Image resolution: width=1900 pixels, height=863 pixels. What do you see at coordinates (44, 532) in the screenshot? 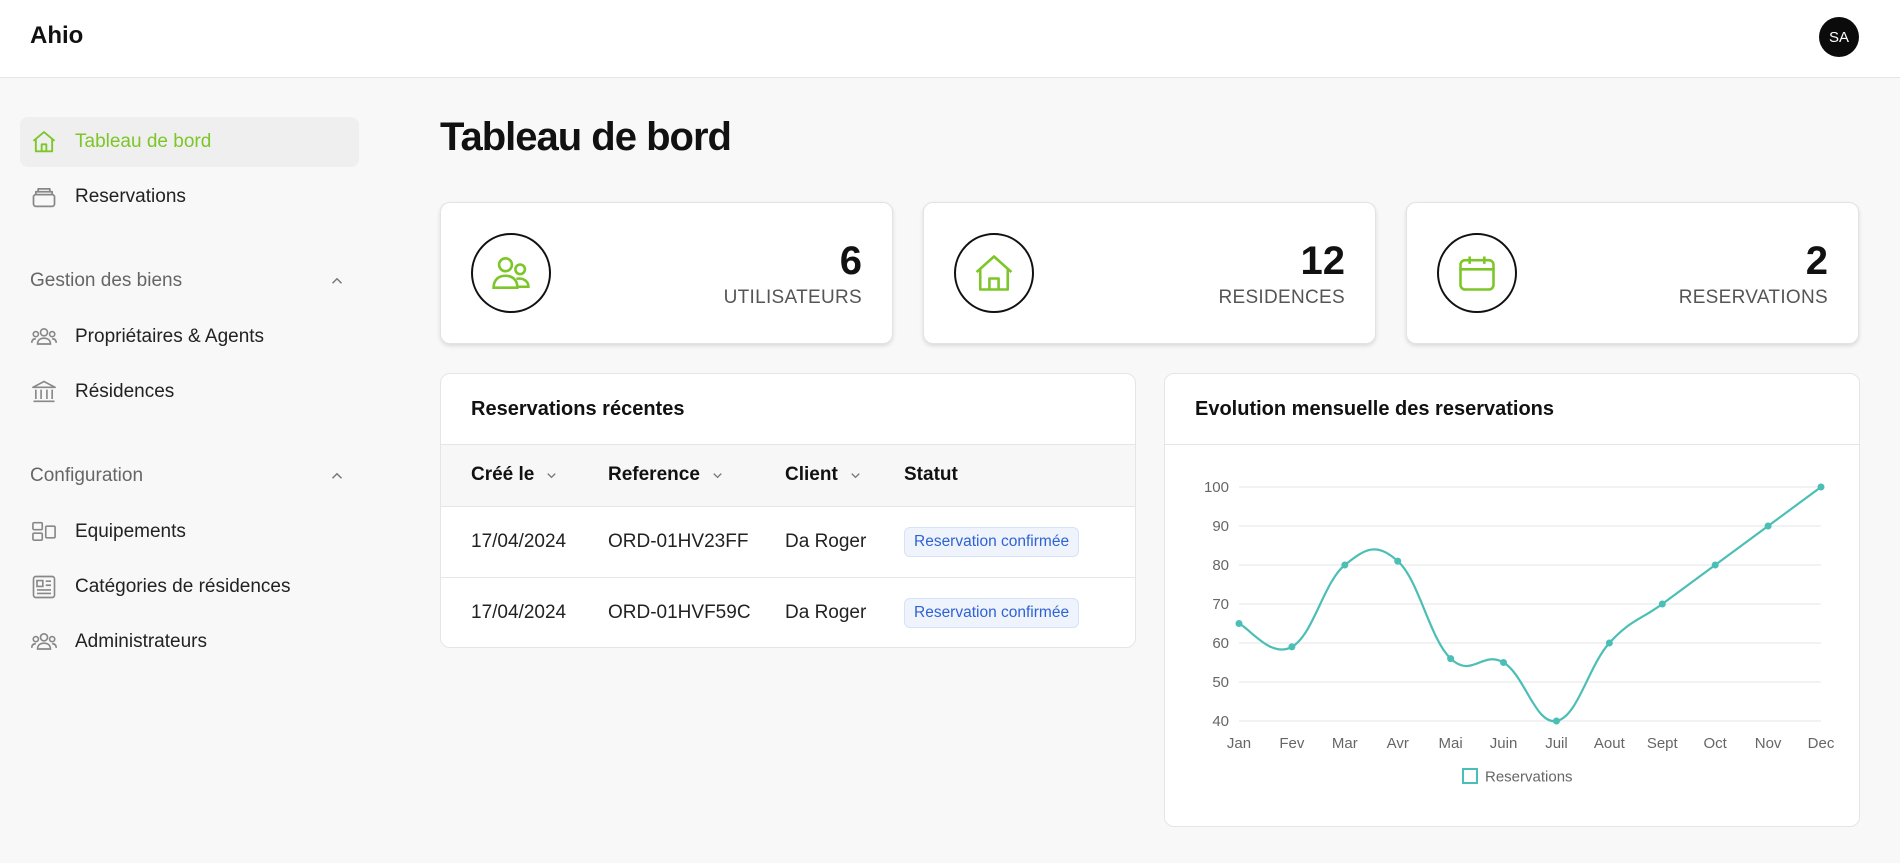
I see `layout-icon` at bounding box center [44, 532].